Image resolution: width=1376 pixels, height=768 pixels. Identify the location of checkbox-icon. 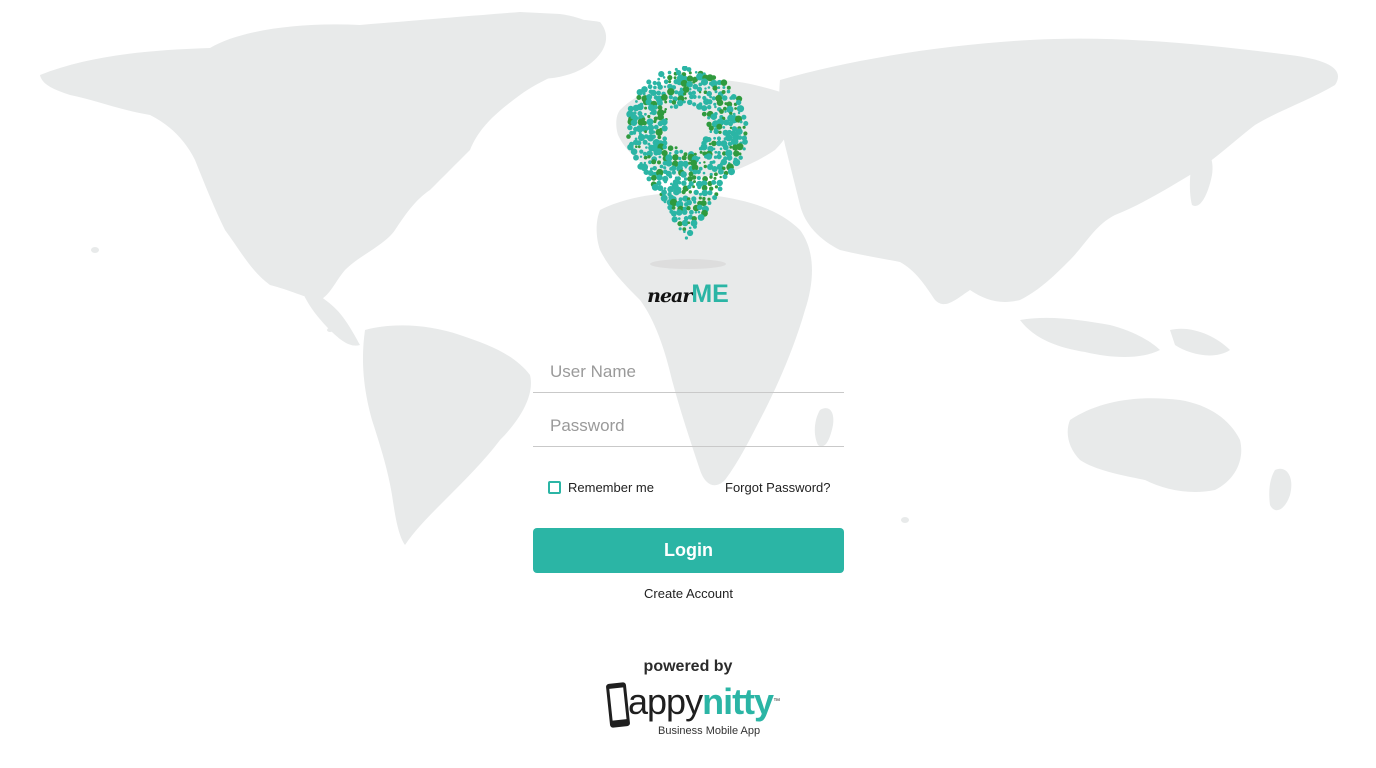
(554, 487).